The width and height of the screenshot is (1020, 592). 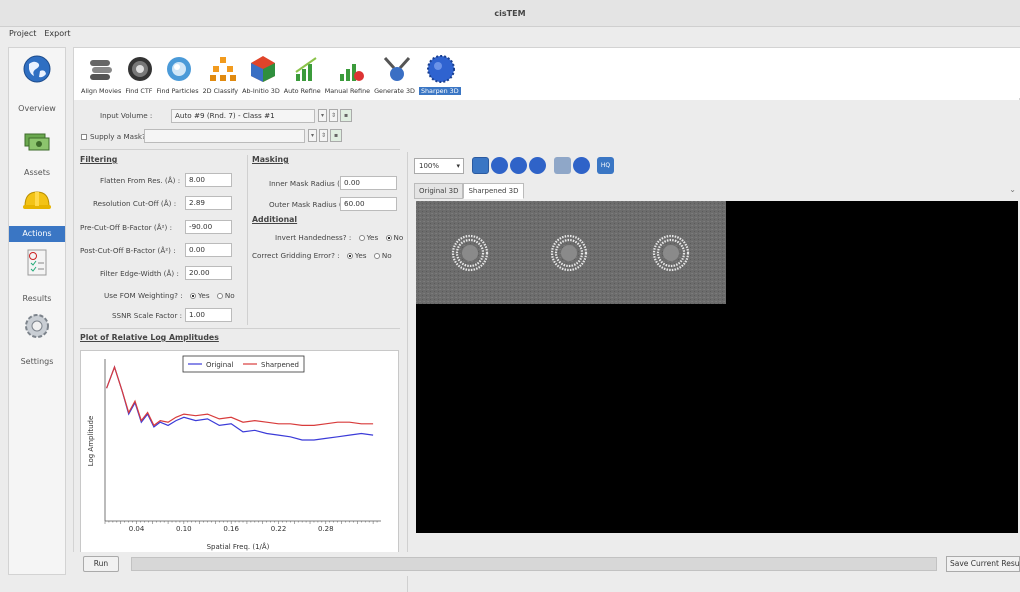 What do you see at coordinates (37, 200) in the screenshot?
I see `actions-icon` at bounding box center [37, 200].